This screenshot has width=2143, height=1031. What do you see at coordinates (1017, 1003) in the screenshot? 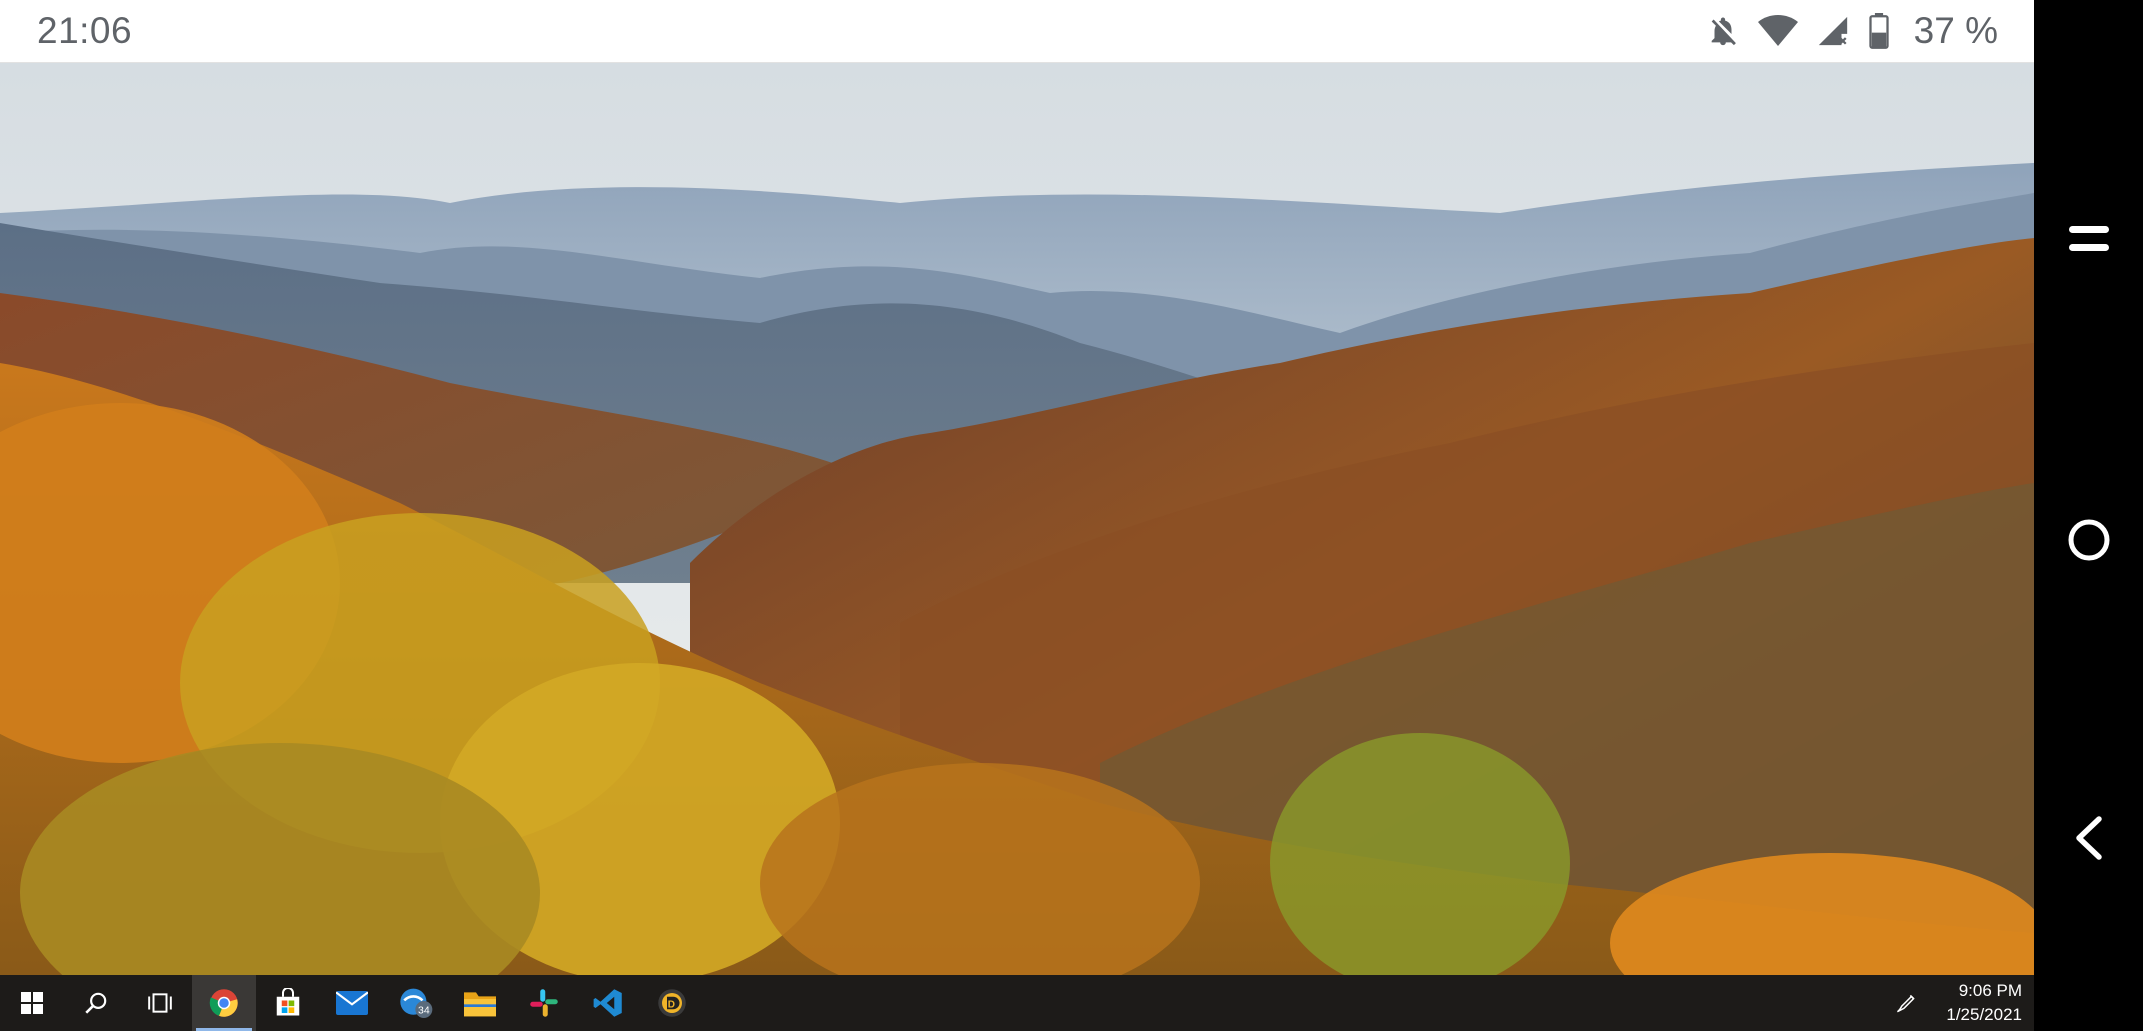
I see `windows-taskbar: 34 D 9:06 PM 1/25/2021` at bounding box center [1017, 1003].